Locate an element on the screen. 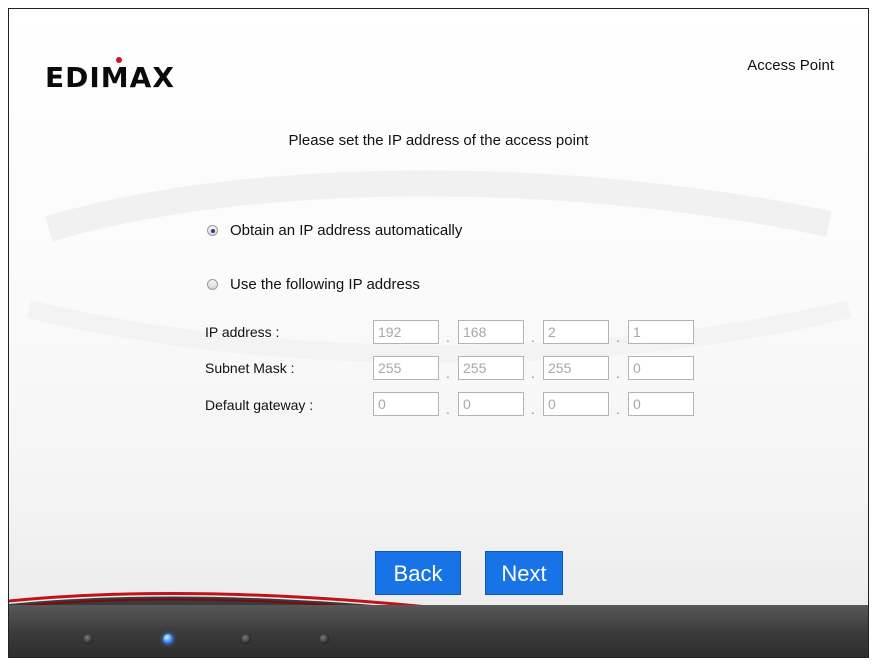 This screenshot has width=877, height=666. default-gateway-label: Default gateway : is located at coordinates (259, 405).